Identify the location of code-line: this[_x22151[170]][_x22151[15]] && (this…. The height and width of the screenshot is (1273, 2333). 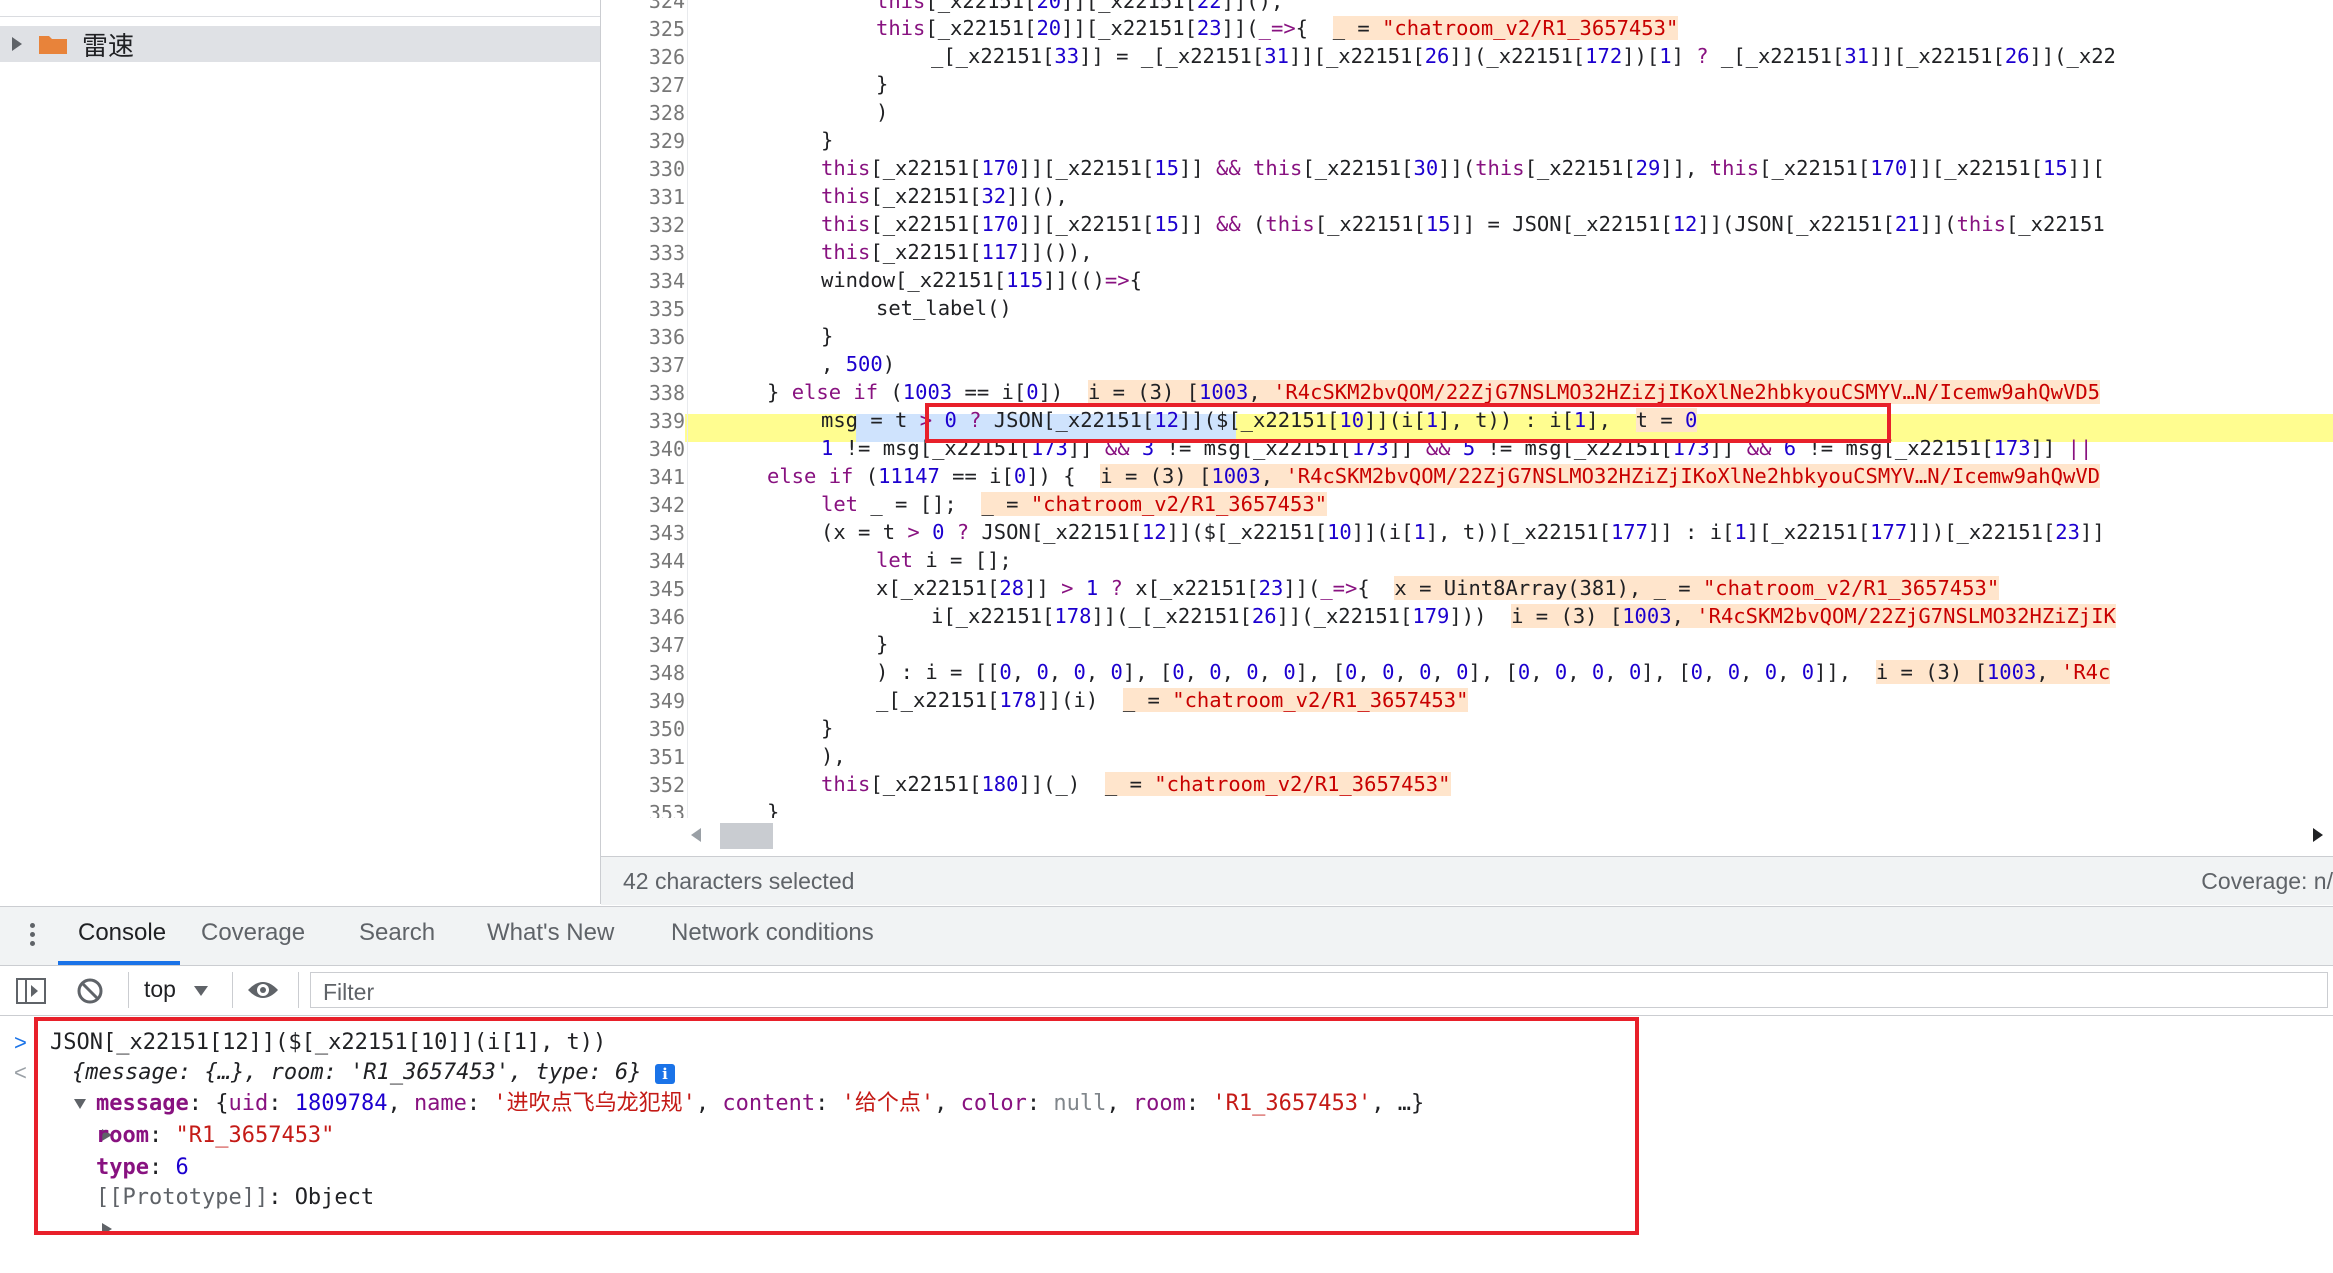
(1463, 224).